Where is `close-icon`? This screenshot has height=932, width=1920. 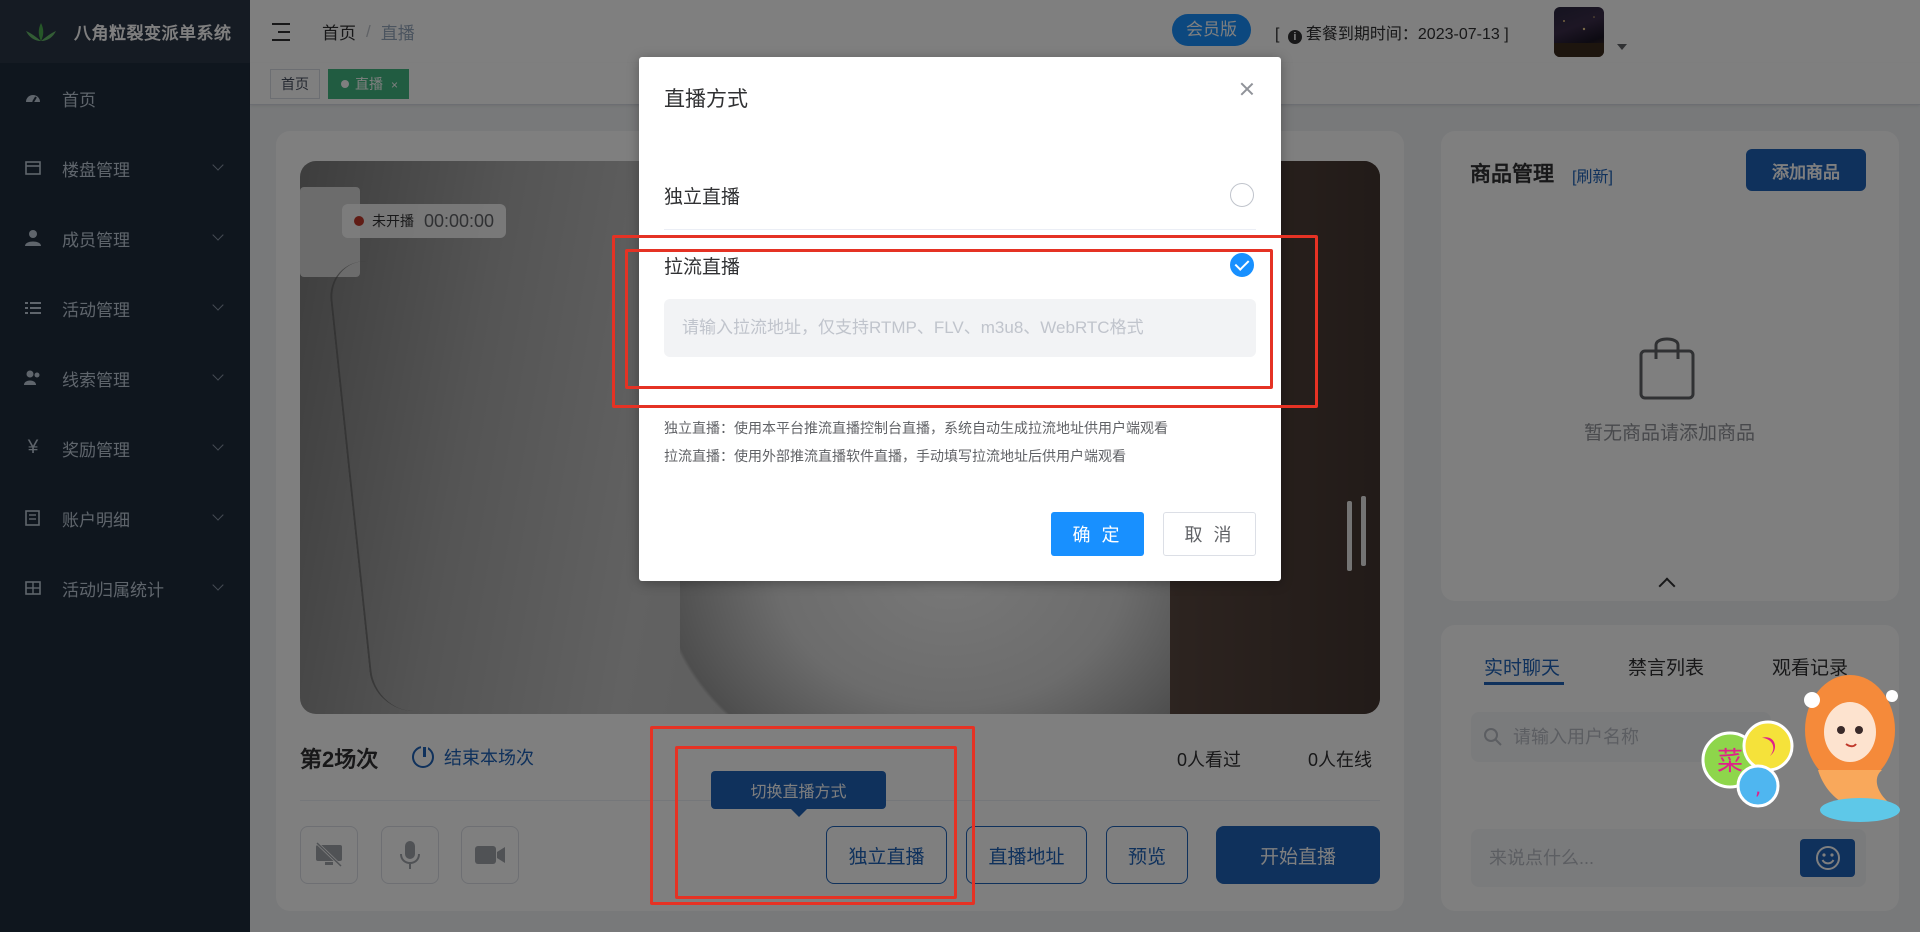
close-icon is located at coordinates (1247, 89).